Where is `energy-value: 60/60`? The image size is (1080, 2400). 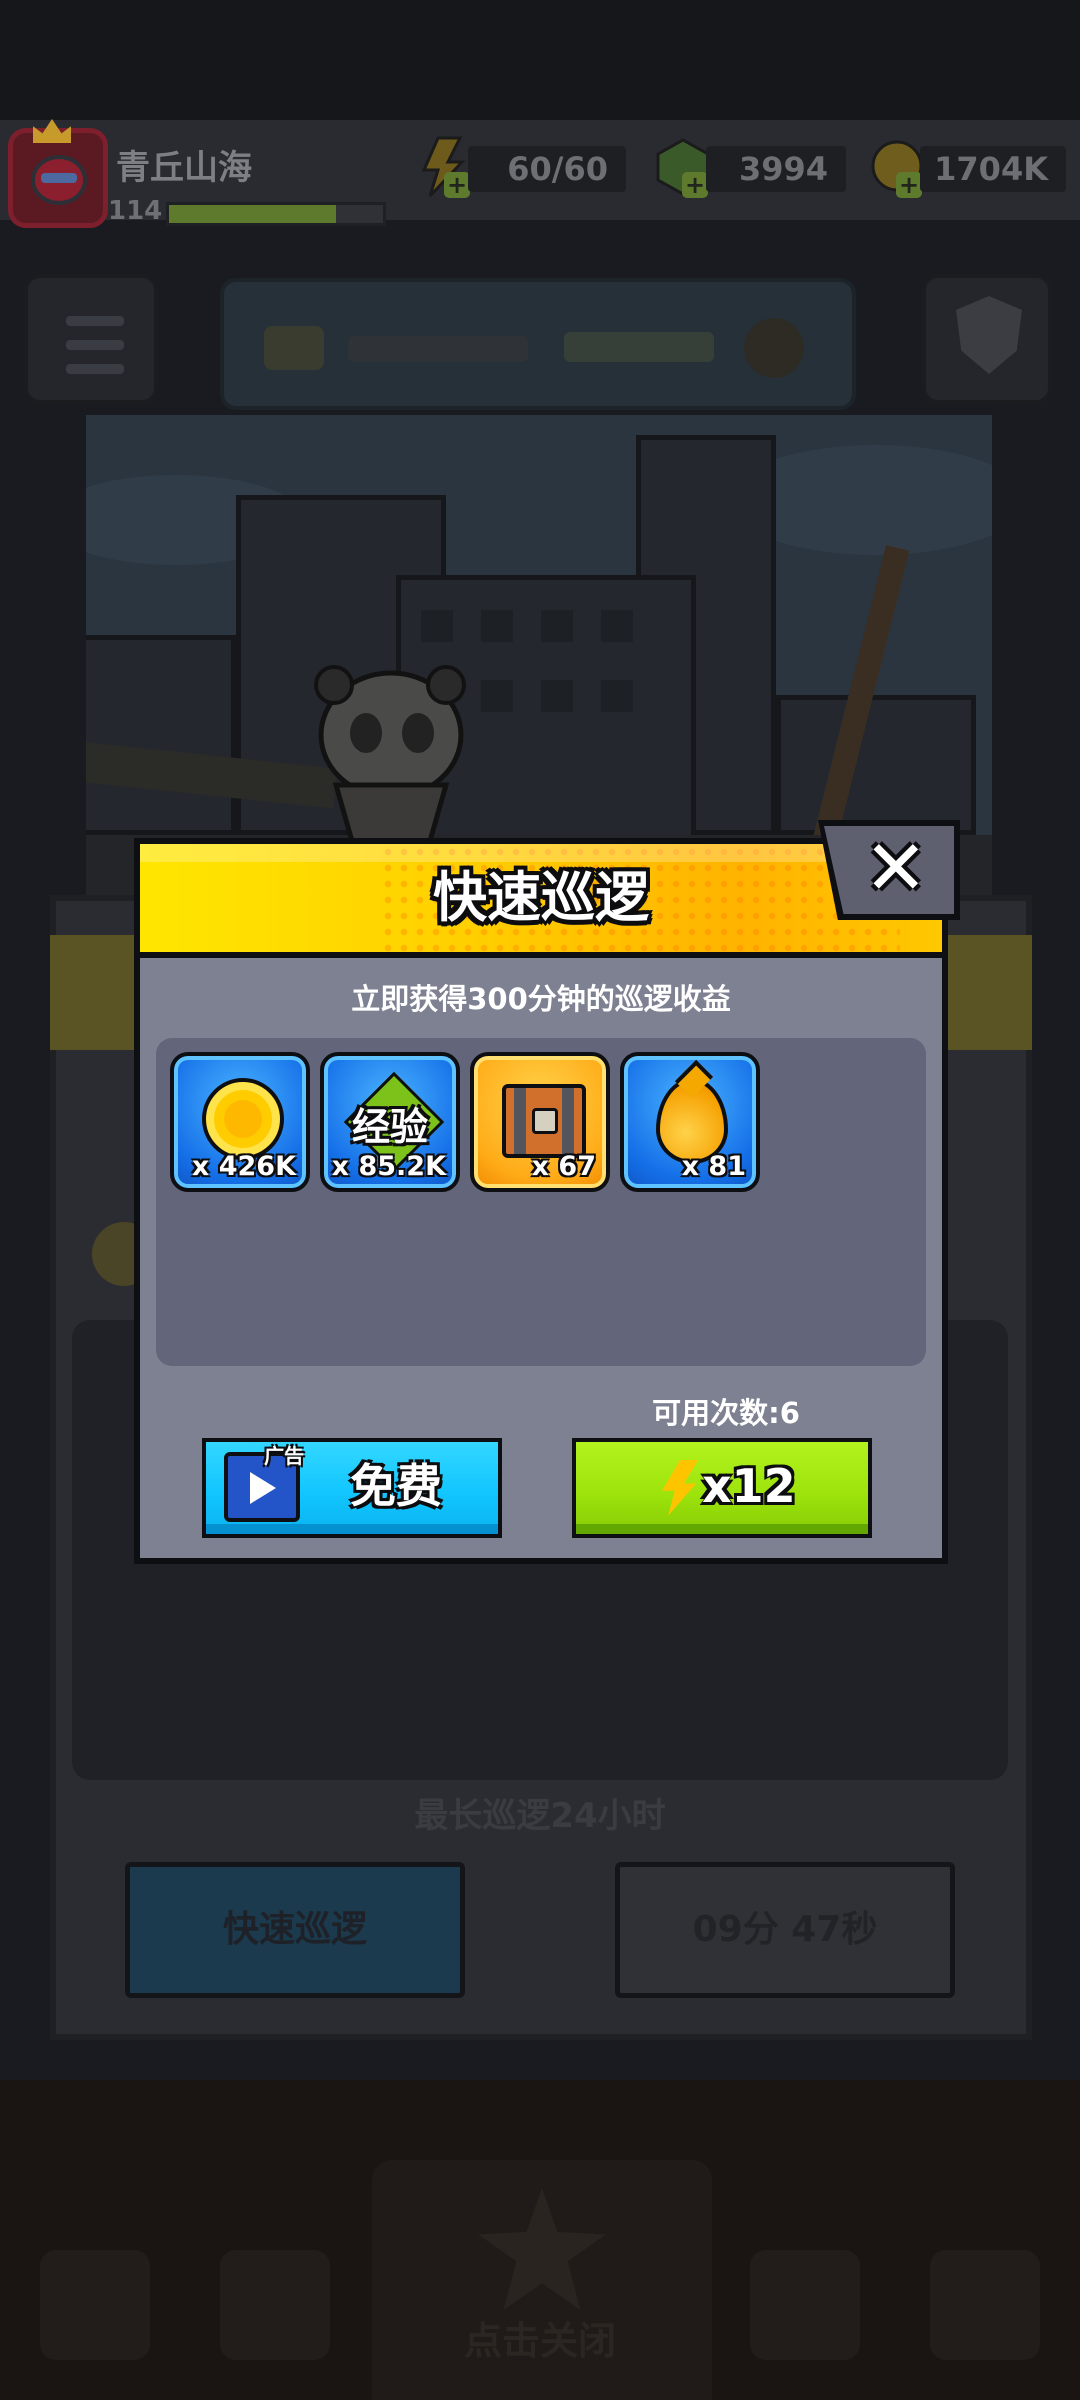
energy-value: 60/60 is located at coordinates (557, 169).